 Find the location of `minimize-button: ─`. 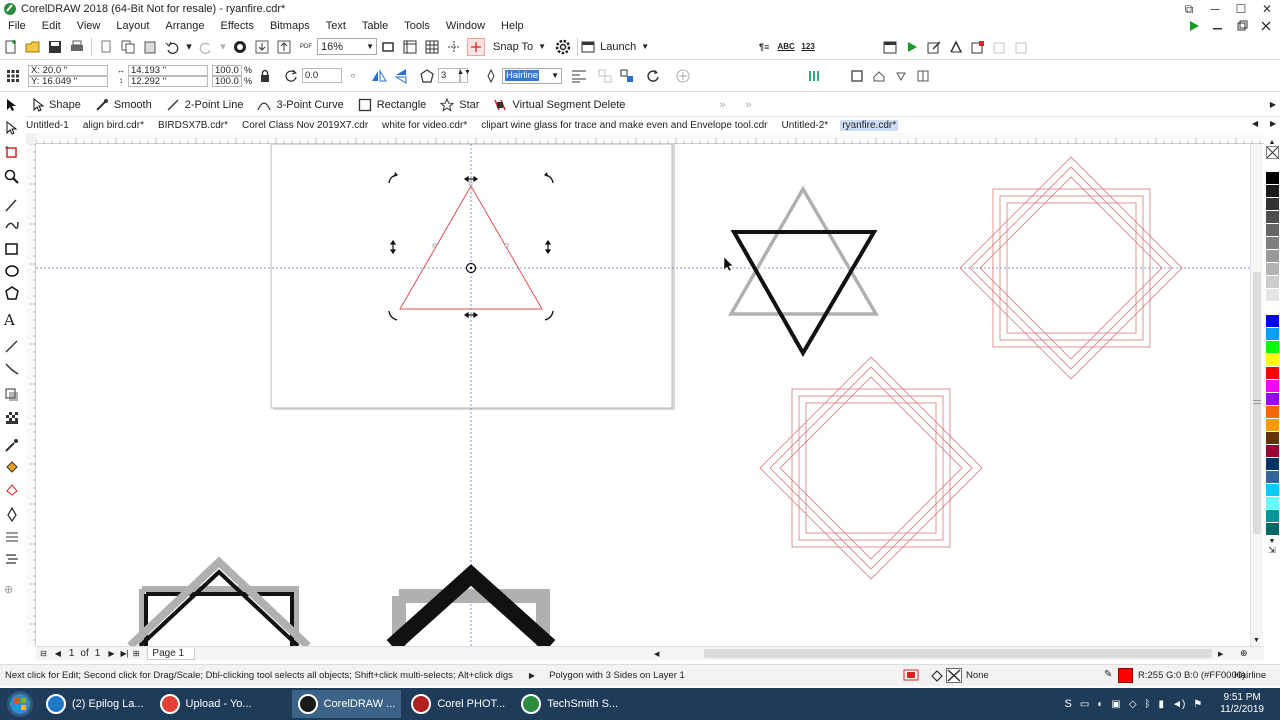

minimize-button: ─ is located at coordinates (1215, 9).